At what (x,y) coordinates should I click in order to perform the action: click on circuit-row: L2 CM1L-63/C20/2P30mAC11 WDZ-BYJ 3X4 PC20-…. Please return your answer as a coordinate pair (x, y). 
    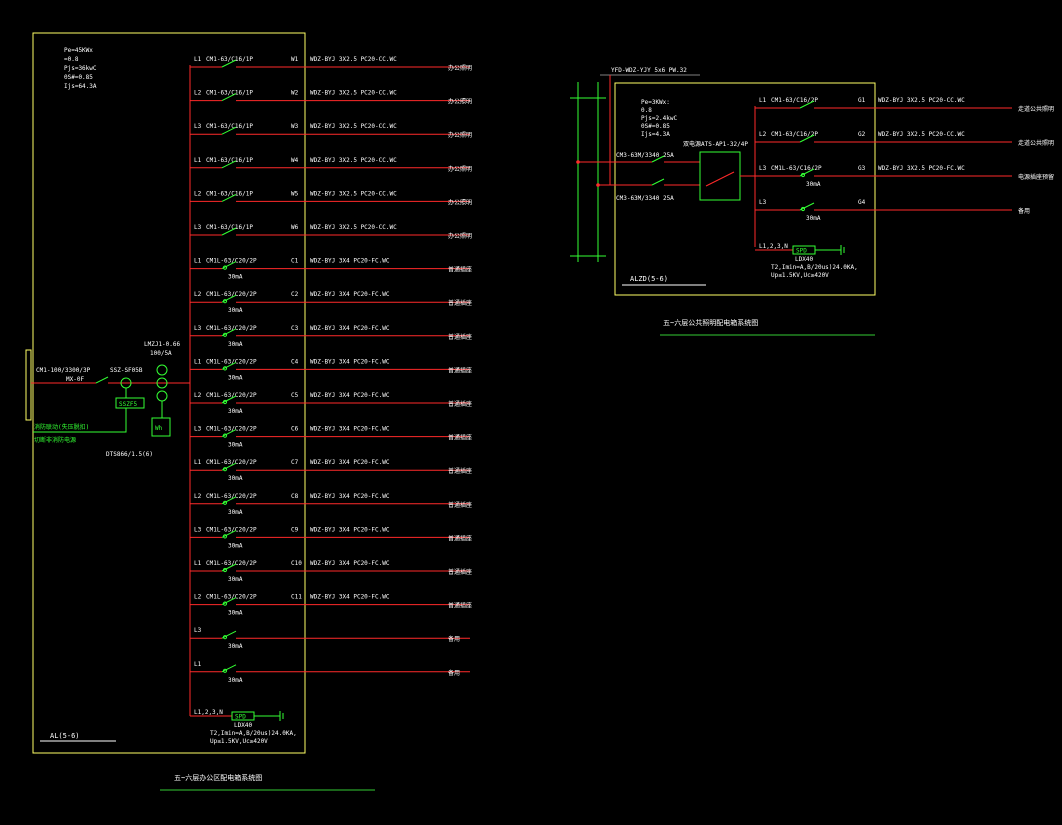
    Looking at the image, I should click on (331, 605).